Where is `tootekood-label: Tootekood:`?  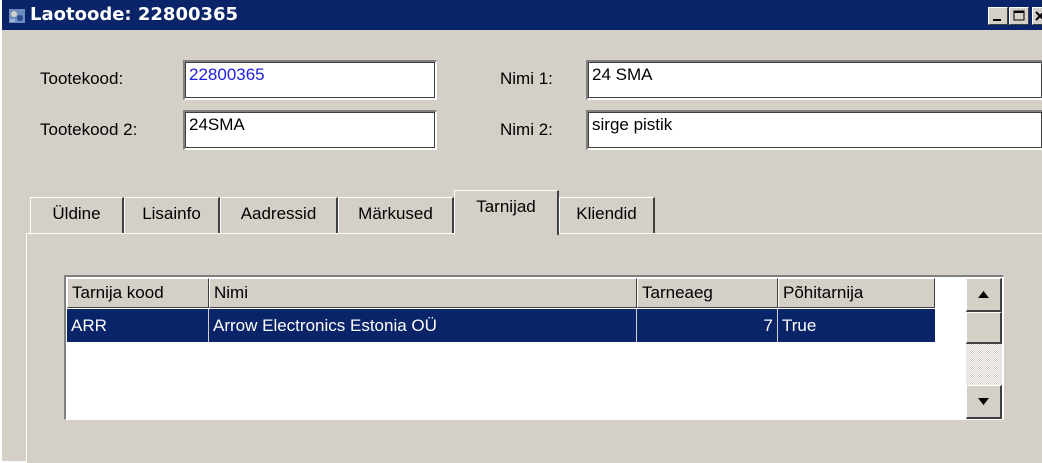
tootekood-label: Tootekood: is located at coordinates (82, 78).